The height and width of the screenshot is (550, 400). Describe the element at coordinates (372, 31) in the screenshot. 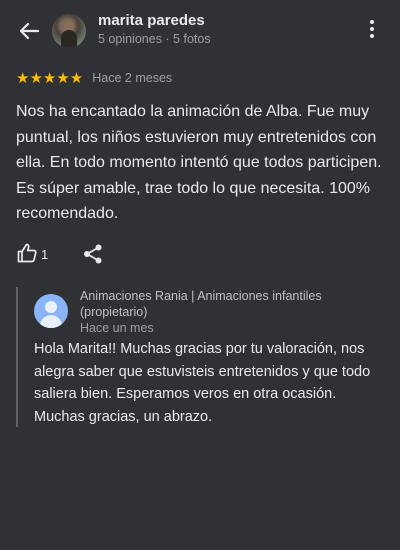

I see `more-options-icon` at that location.